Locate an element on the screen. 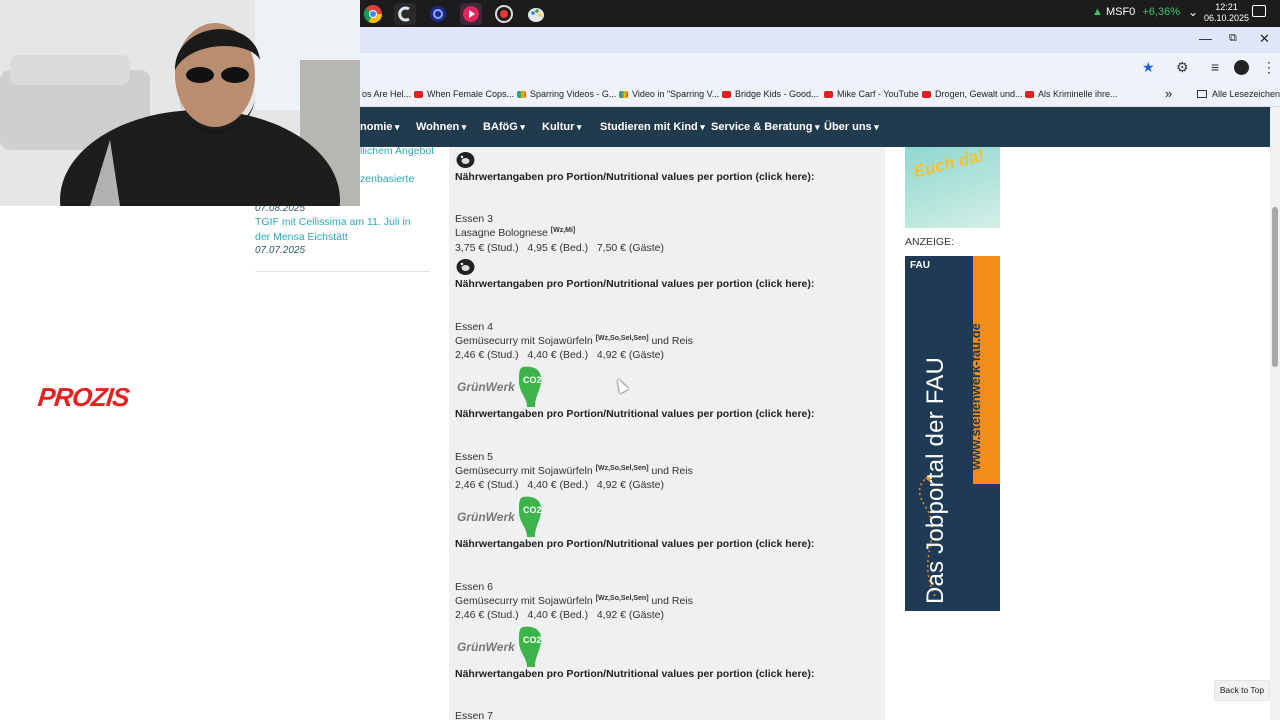 The height and width of the screenshot is (722, 1280). recorder-taskbar-icon is located at coordinates (504, 14).